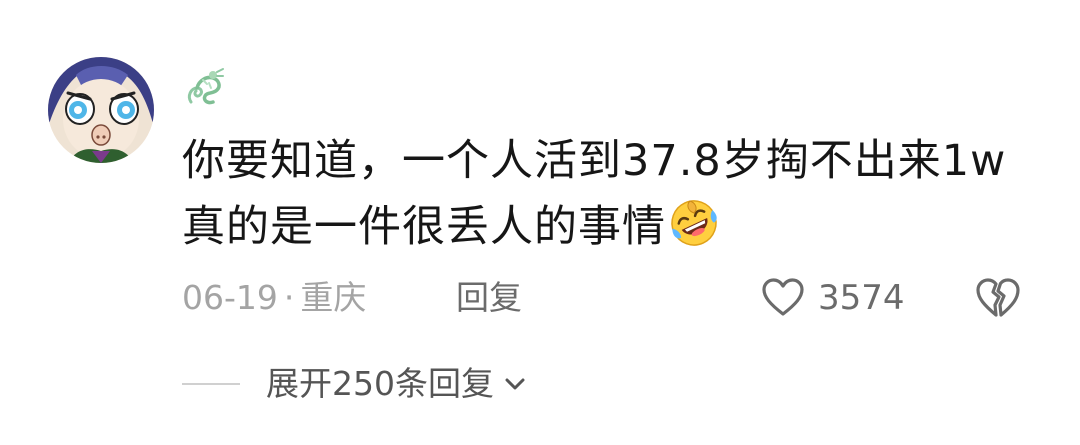 This screenshot has width=1080, height=445. Describe the element at coordinates (783, 297) in the screenshot. I see `heart-outline-icon` at that location.